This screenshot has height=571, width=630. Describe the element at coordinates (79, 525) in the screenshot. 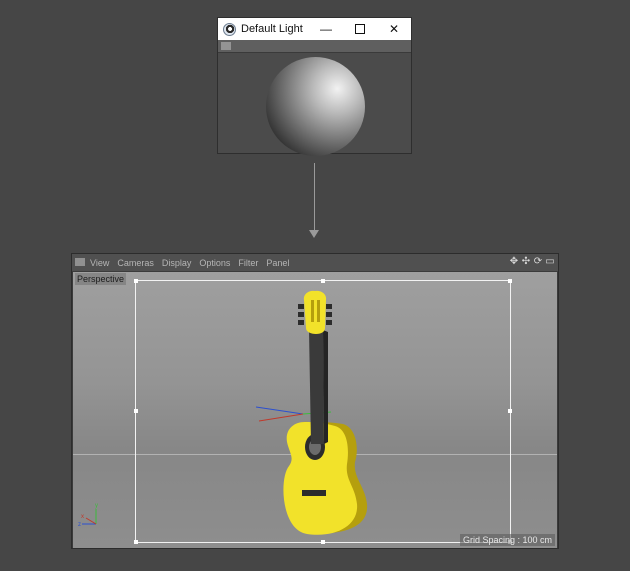

I see `gizmo-z-label: z` at that location.